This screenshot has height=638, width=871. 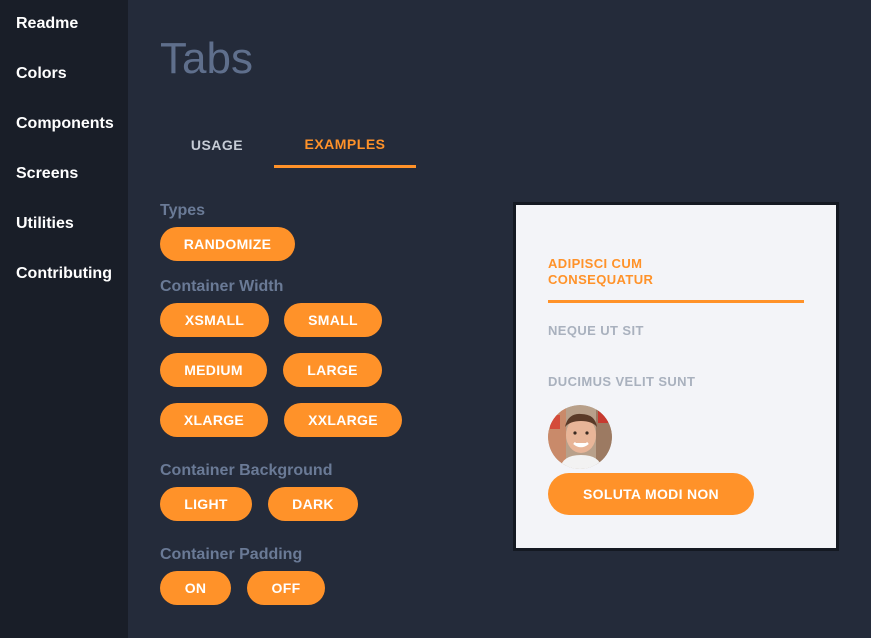 I want to click on active-tab-indicator, so click(x=676, y=301).